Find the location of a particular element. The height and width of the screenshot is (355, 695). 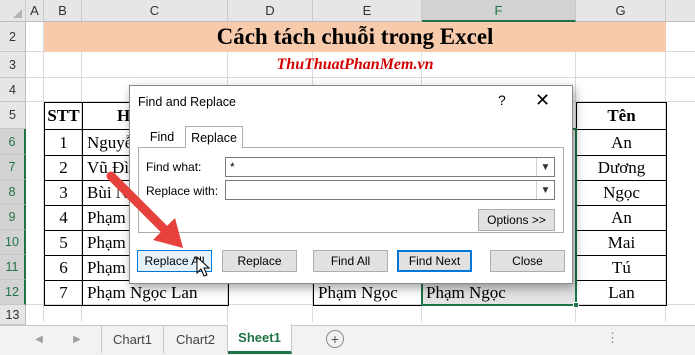

header-stt: STT is located at coordinates (63, 116).